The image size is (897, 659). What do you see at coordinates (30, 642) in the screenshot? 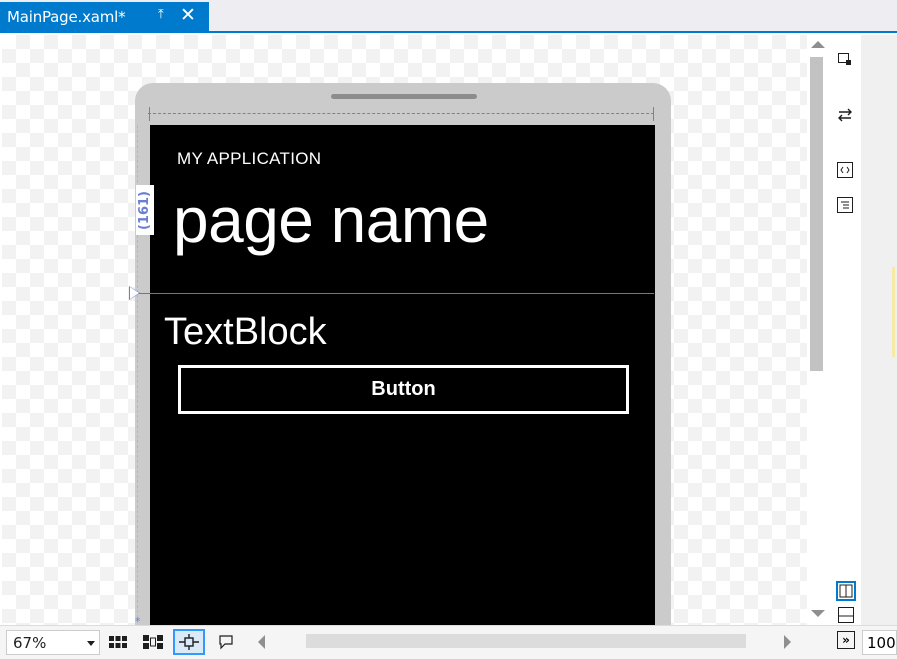
I see `zoom-value: 67%` at bounding box center [30, 642].